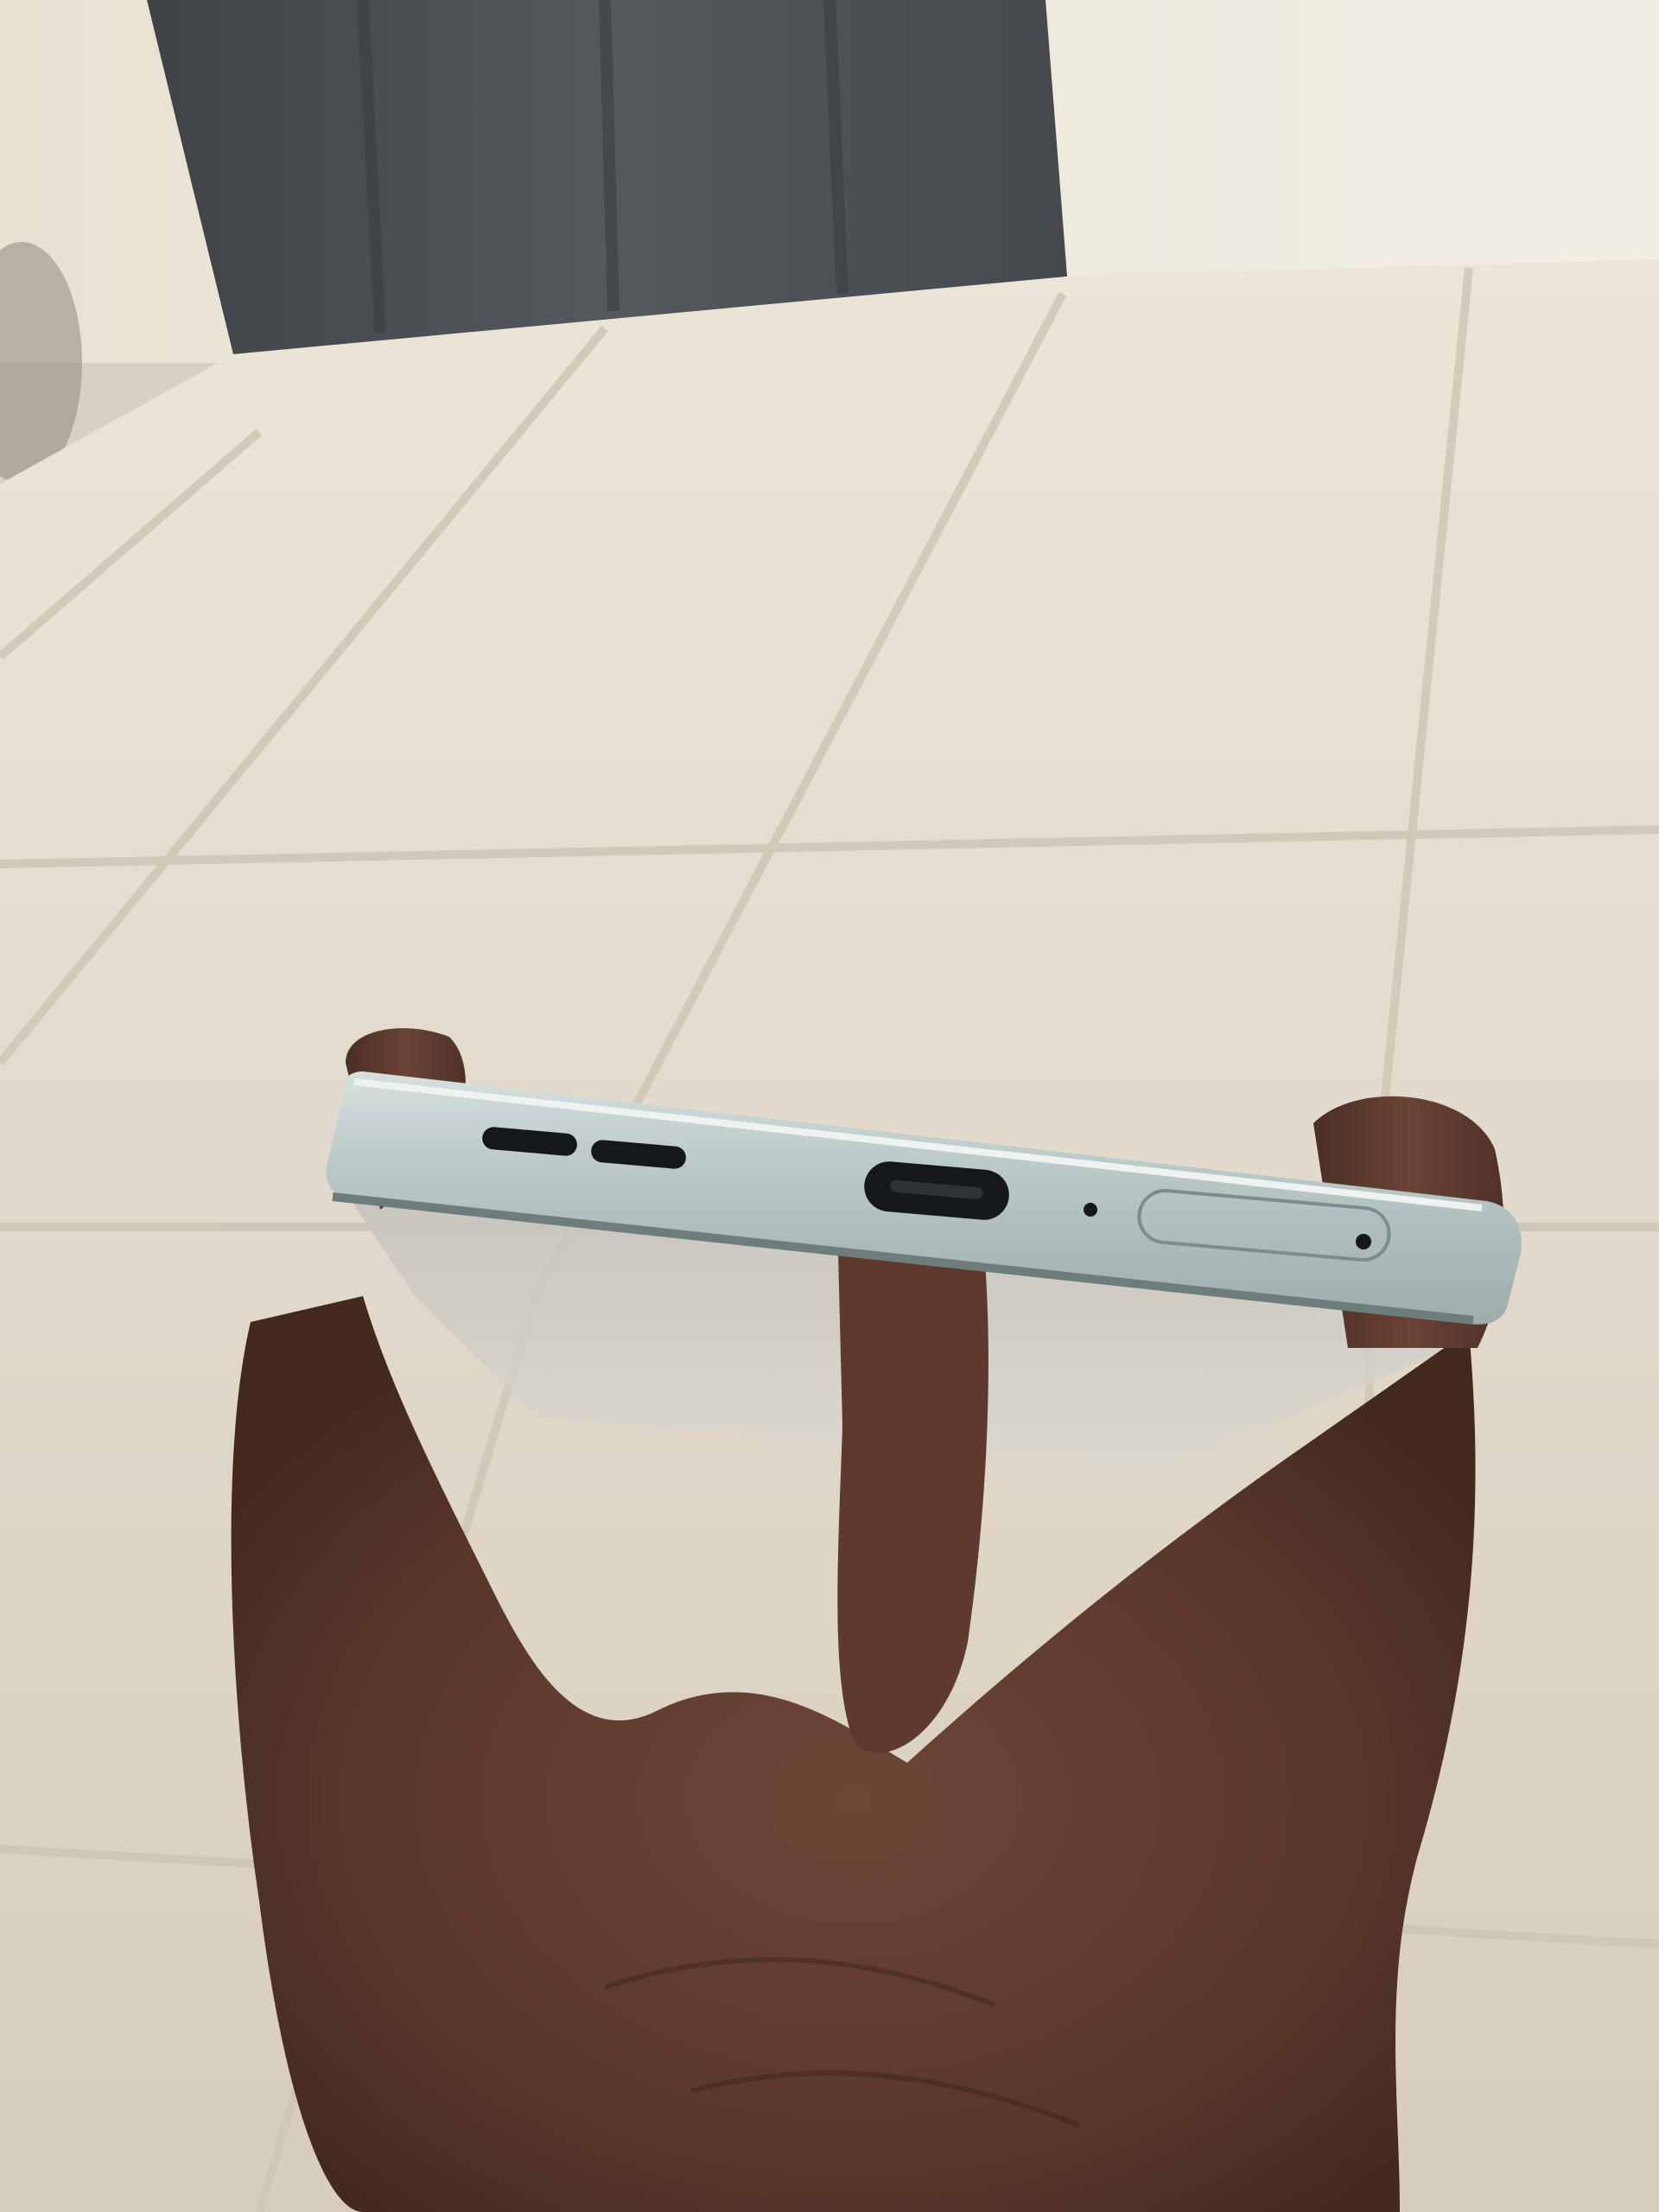 The height and width of the screenshot is (2212, 1659). I want to click on sim-eject-hole-icon, so click(1363, 1241).